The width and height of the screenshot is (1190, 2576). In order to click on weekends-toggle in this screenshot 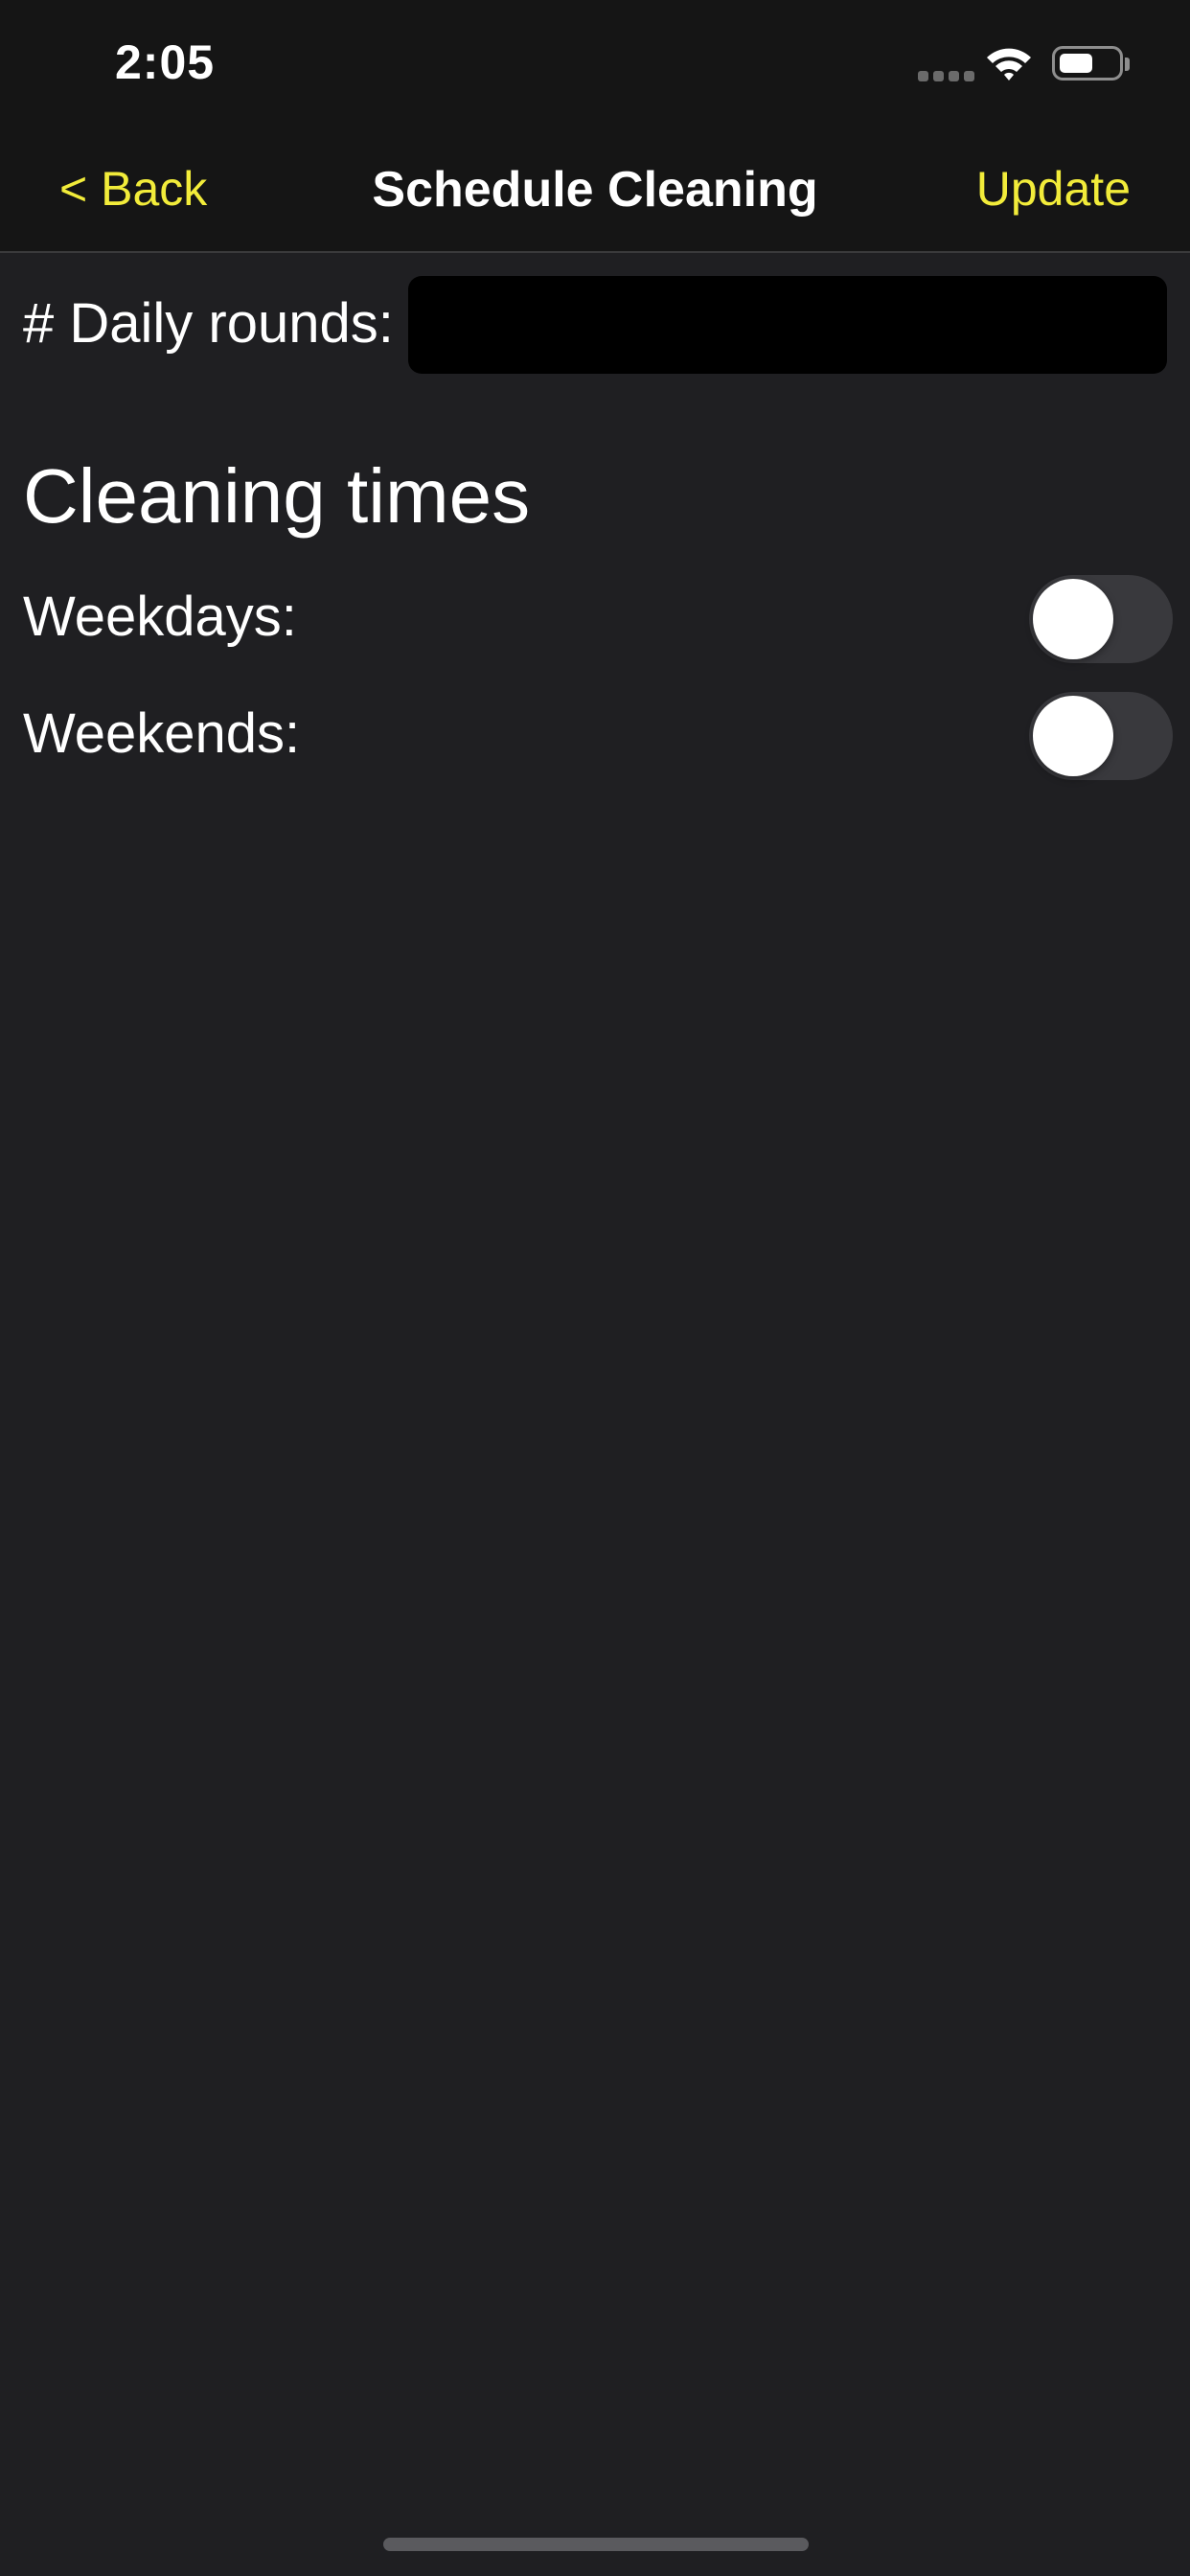, I will do `click(1101, 736)`.